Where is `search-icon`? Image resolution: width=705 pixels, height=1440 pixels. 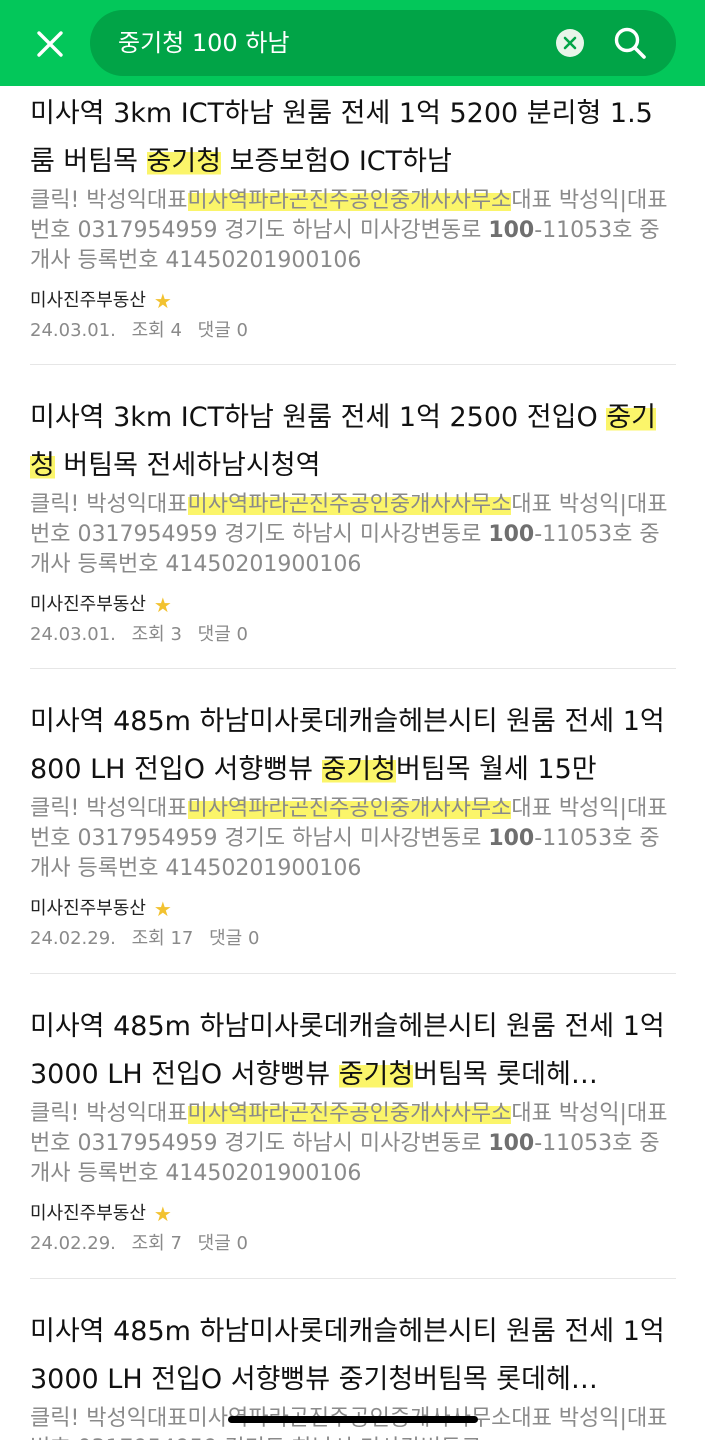 search-icon is located at coordinates (630, 43).